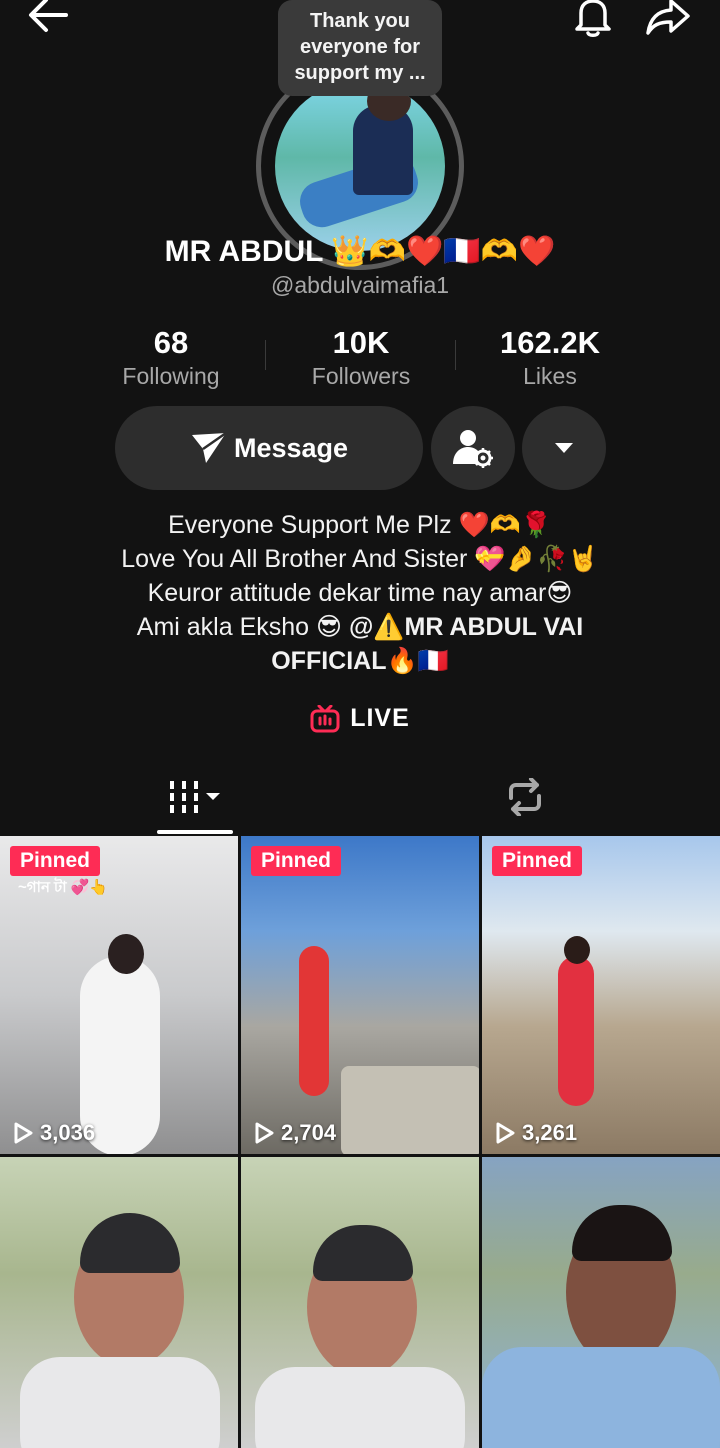 The image size is (720, 1448). I want to click on video-caption: ~গান টা 💞👆, so click(63, 887).